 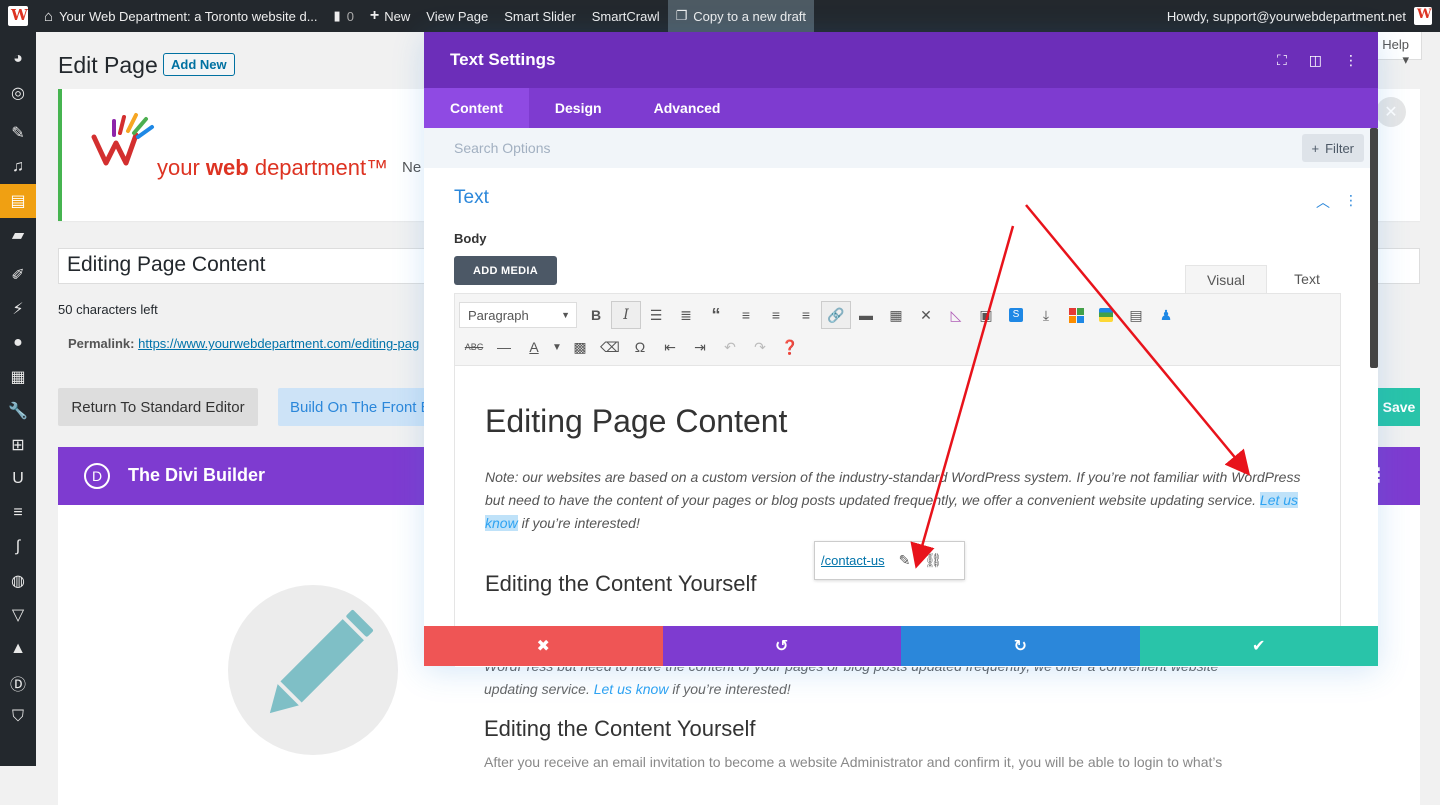 I want to click on bold-icon: B, so click(x=596, y=315).